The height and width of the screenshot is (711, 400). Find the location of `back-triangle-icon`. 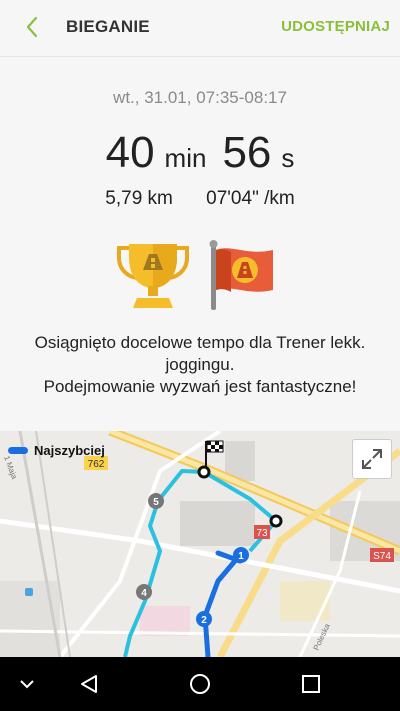

back-triangle-icon is located at coordinates (89, 684).